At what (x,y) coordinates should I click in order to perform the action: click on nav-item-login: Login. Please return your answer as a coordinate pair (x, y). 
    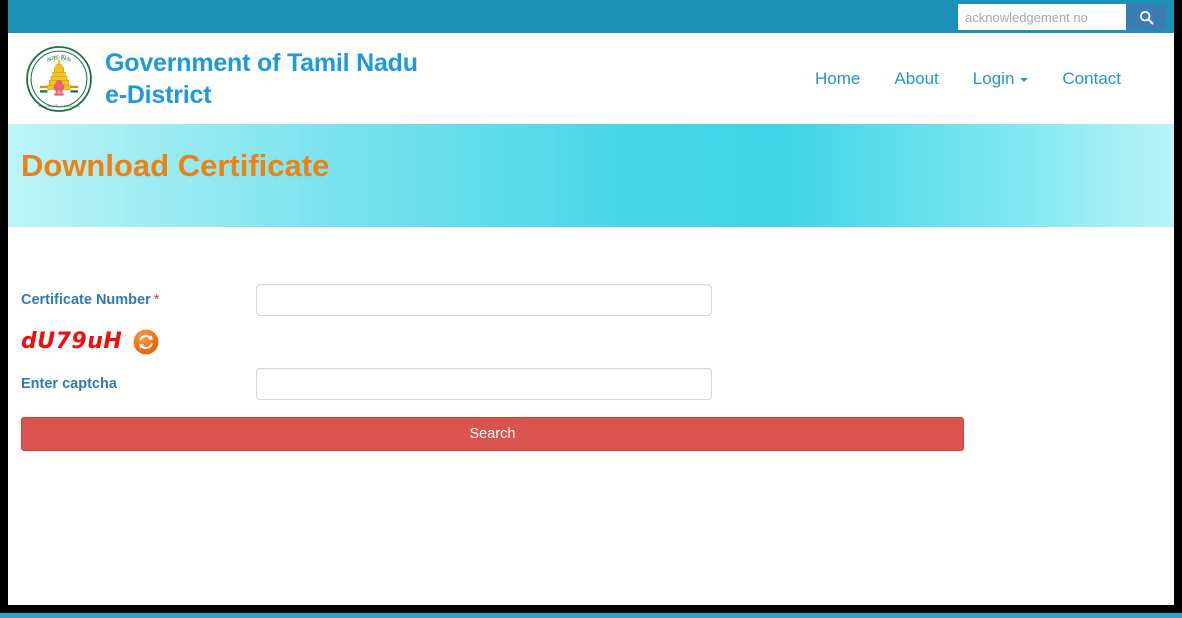
    Looking at the image, I should click on (1001, 79).